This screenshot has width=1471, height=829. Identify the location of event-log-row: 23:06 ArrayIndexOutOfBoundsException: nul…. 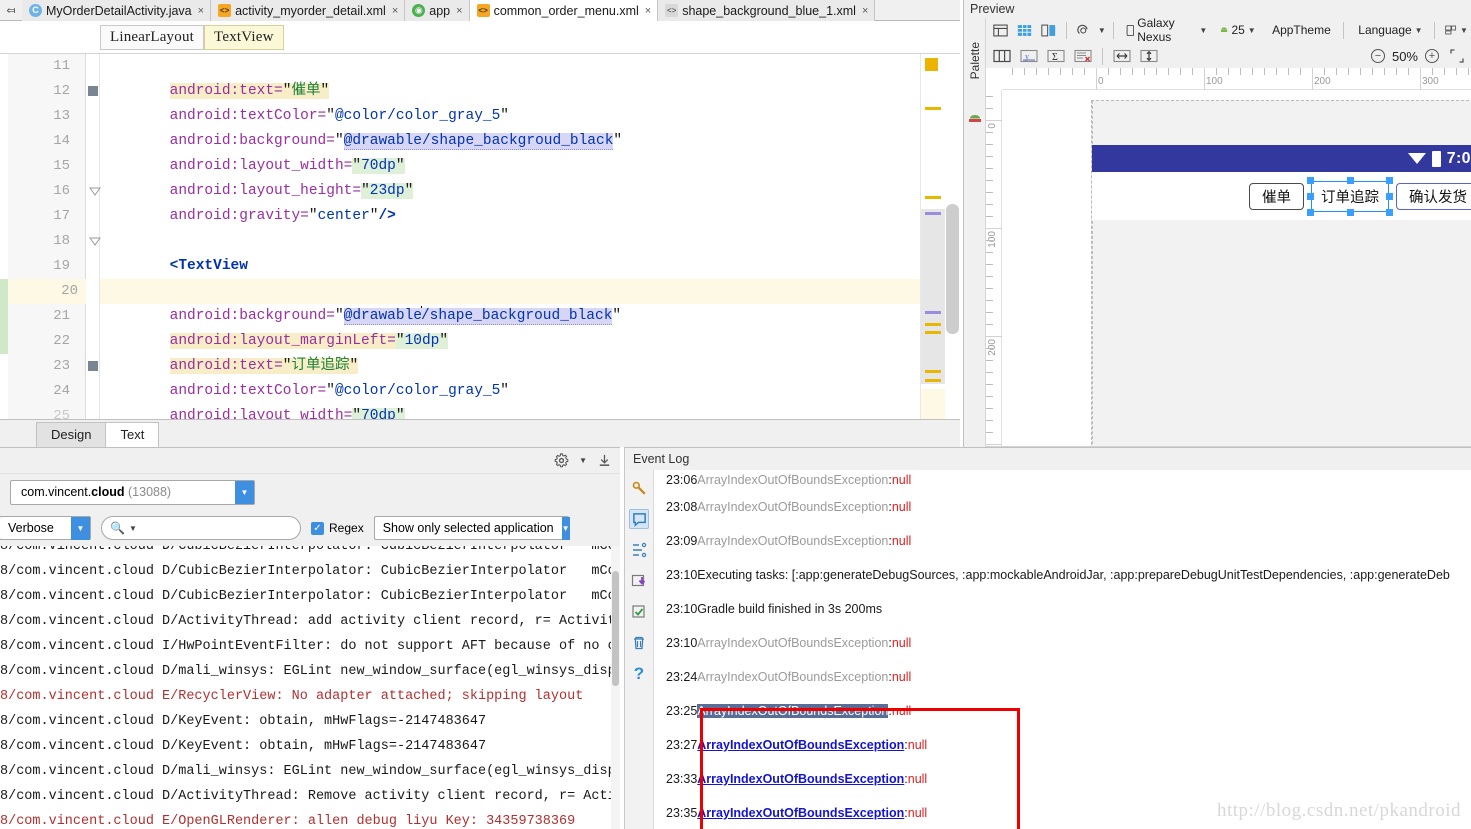
(1062, 480).